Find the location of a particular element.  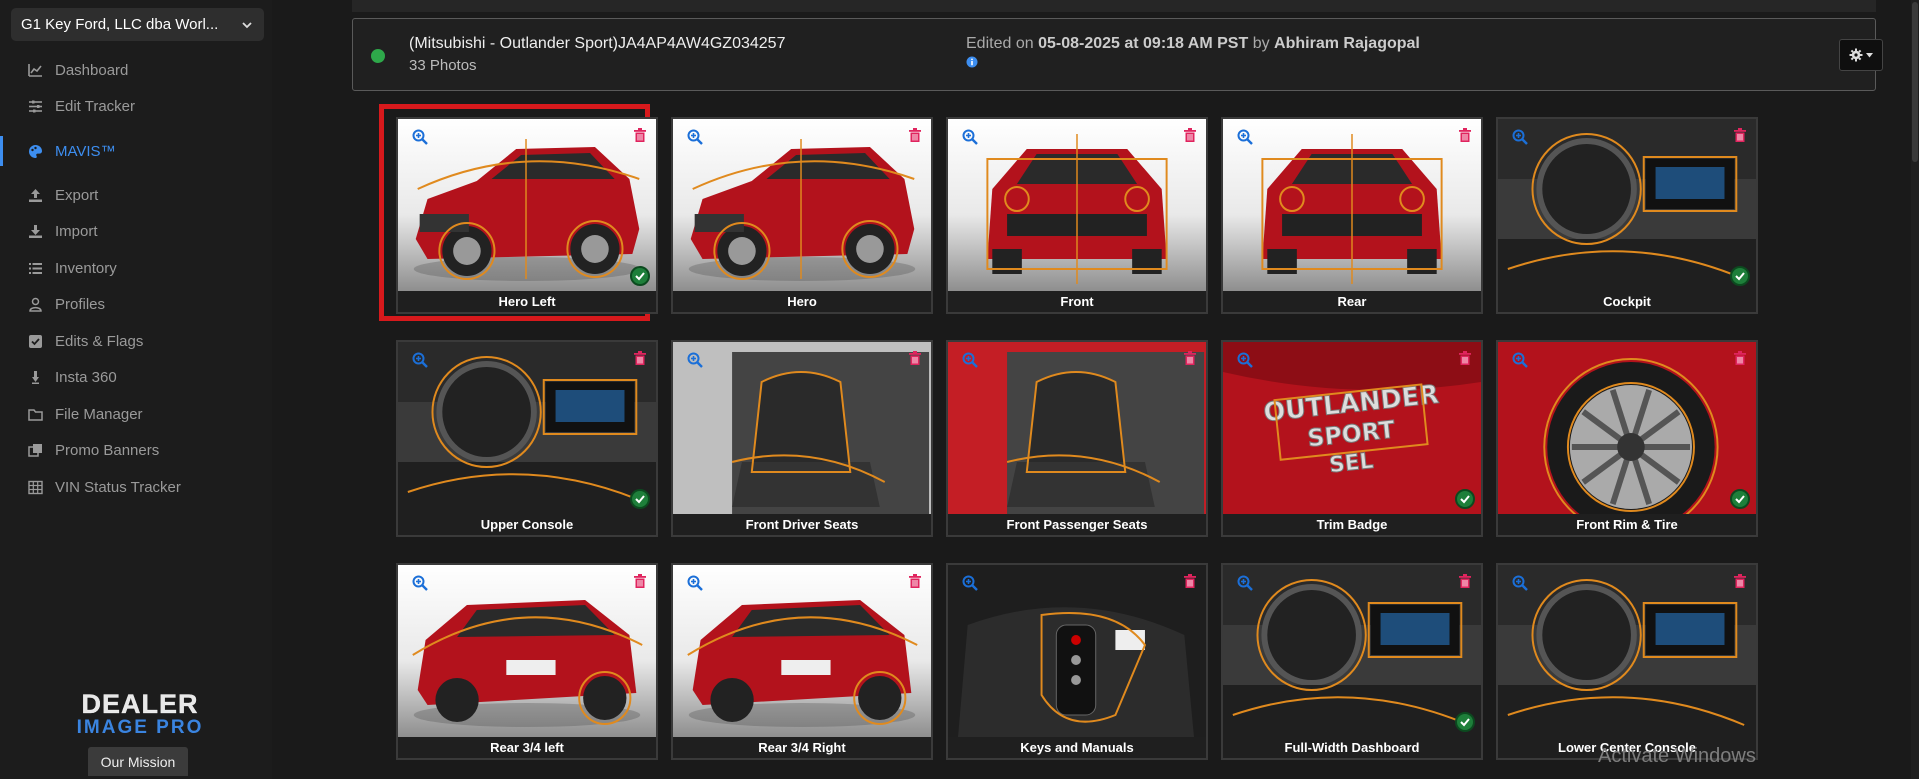

photo-tile-rear-3-4-right: Rear 3/4 Right is located at coordinates (802, 661).